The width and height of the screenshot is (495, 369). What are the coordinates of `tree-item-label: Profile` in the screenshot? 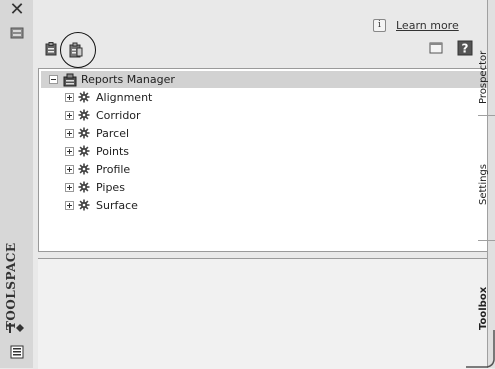 It's located at (113, 169).